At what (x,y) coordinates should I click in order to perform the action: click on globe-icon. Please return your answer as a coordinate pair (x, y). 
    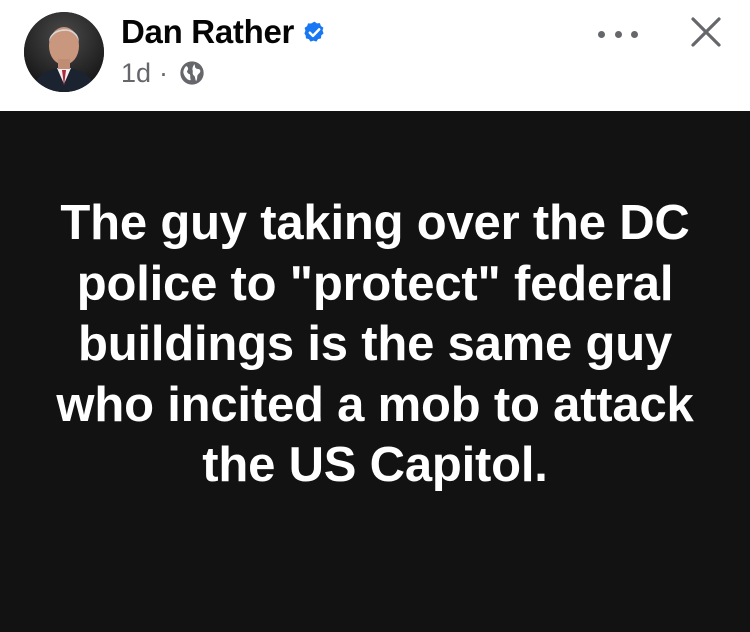
    Looking at the image, I should click on (192, 73).